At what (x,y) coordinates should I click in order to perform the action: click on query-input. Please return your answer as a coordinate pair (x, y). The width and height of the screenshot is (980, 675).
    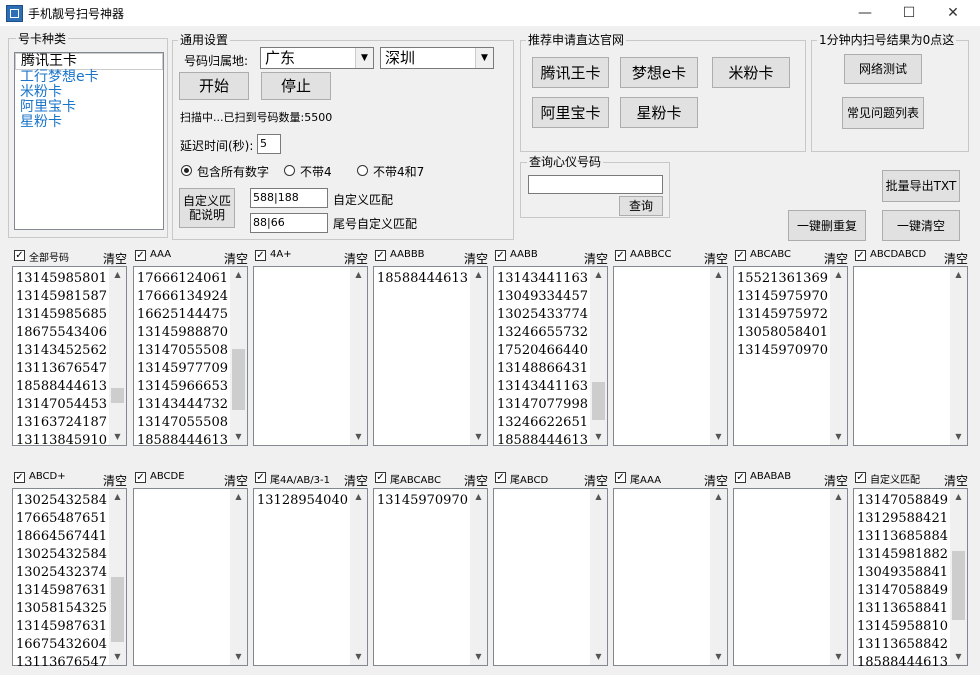
    Looking at the image, I should click on (595, 184).